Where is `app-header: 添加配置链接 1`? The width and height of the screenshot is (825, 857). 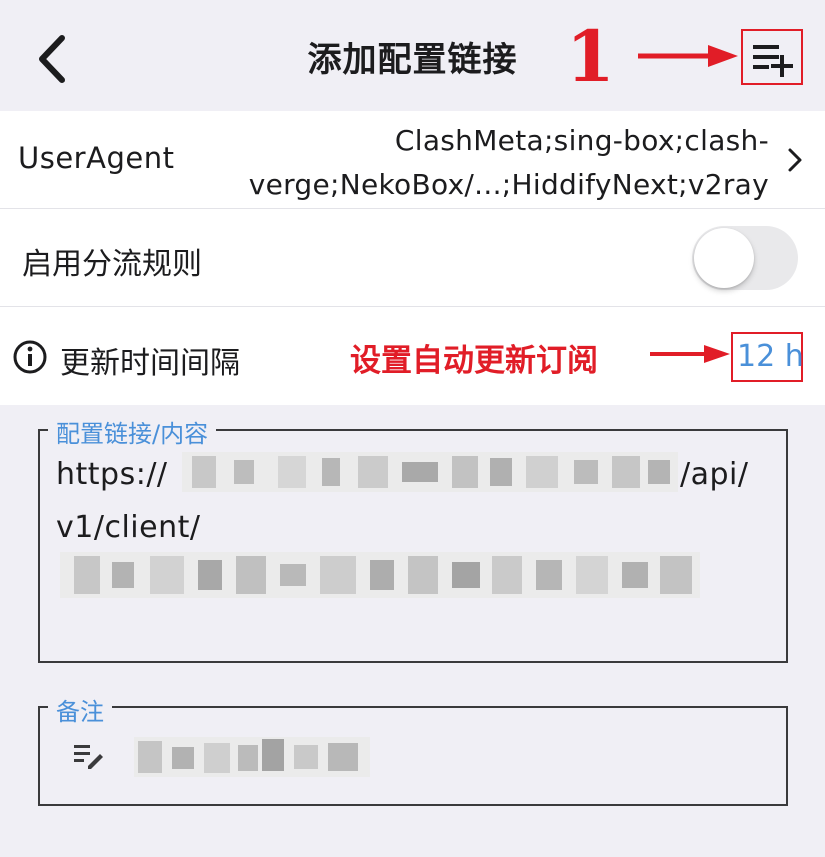 app-header: 添加配置链接 1 is located at coordinates (412, 55).